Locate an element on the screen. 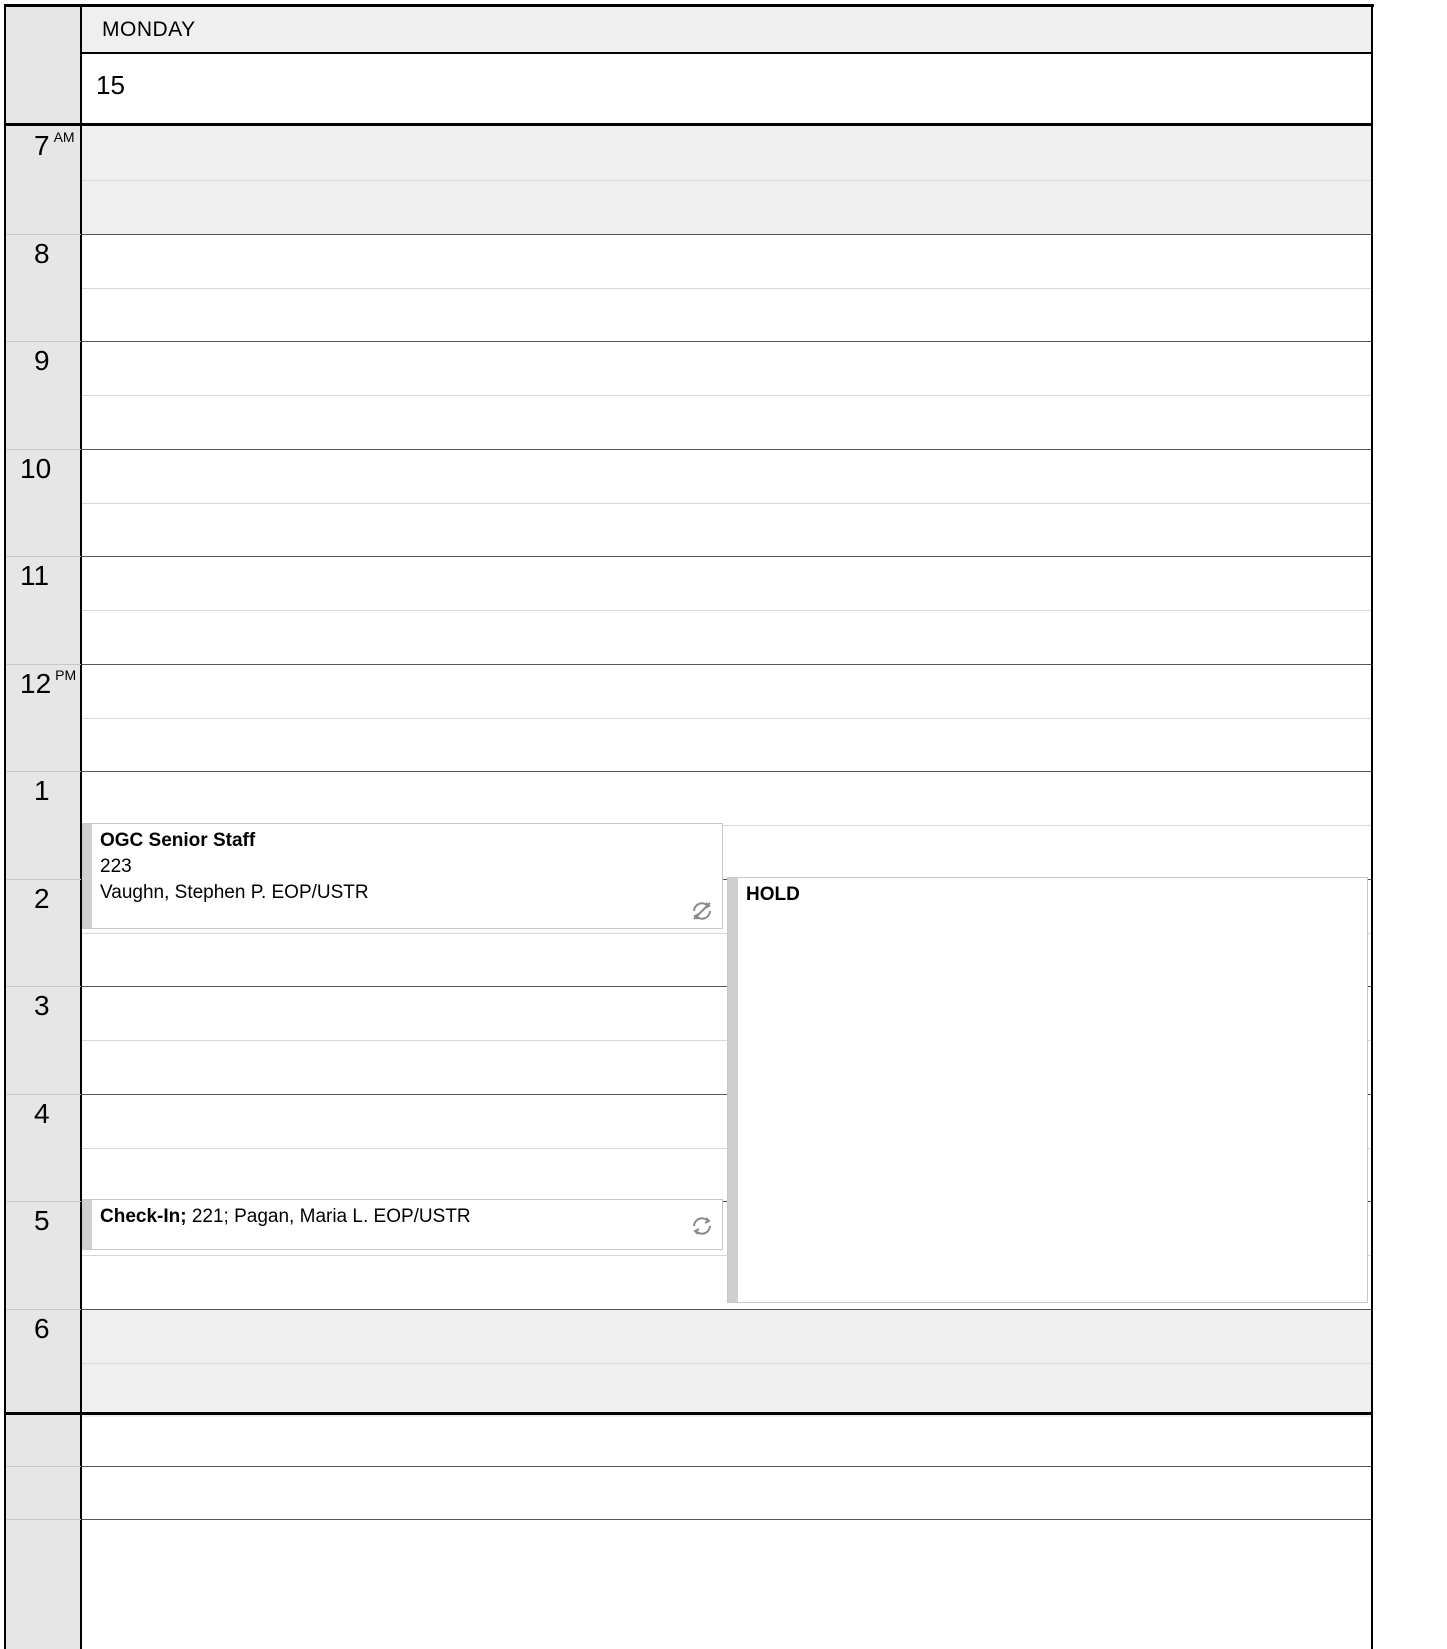 This screenshot has width=1447, height=1649. hour-label: 8 is located at coordinates (28, 251).